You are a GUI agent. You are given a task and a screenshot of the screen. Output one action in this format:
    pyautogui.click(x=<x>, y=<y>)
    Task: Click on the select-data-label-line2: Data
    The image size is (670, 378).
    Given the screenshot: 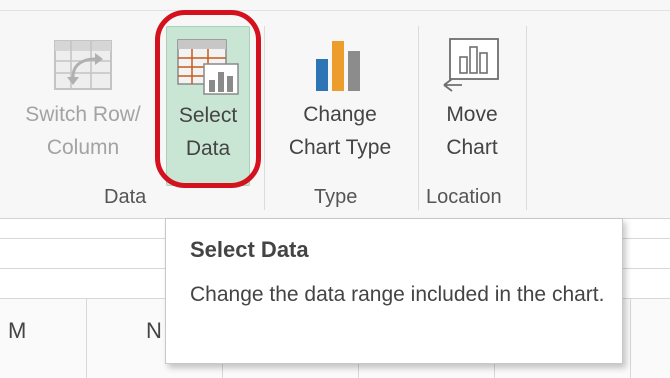 What is the action you would take?
    pyautogui.click(x=208, y=148)
    